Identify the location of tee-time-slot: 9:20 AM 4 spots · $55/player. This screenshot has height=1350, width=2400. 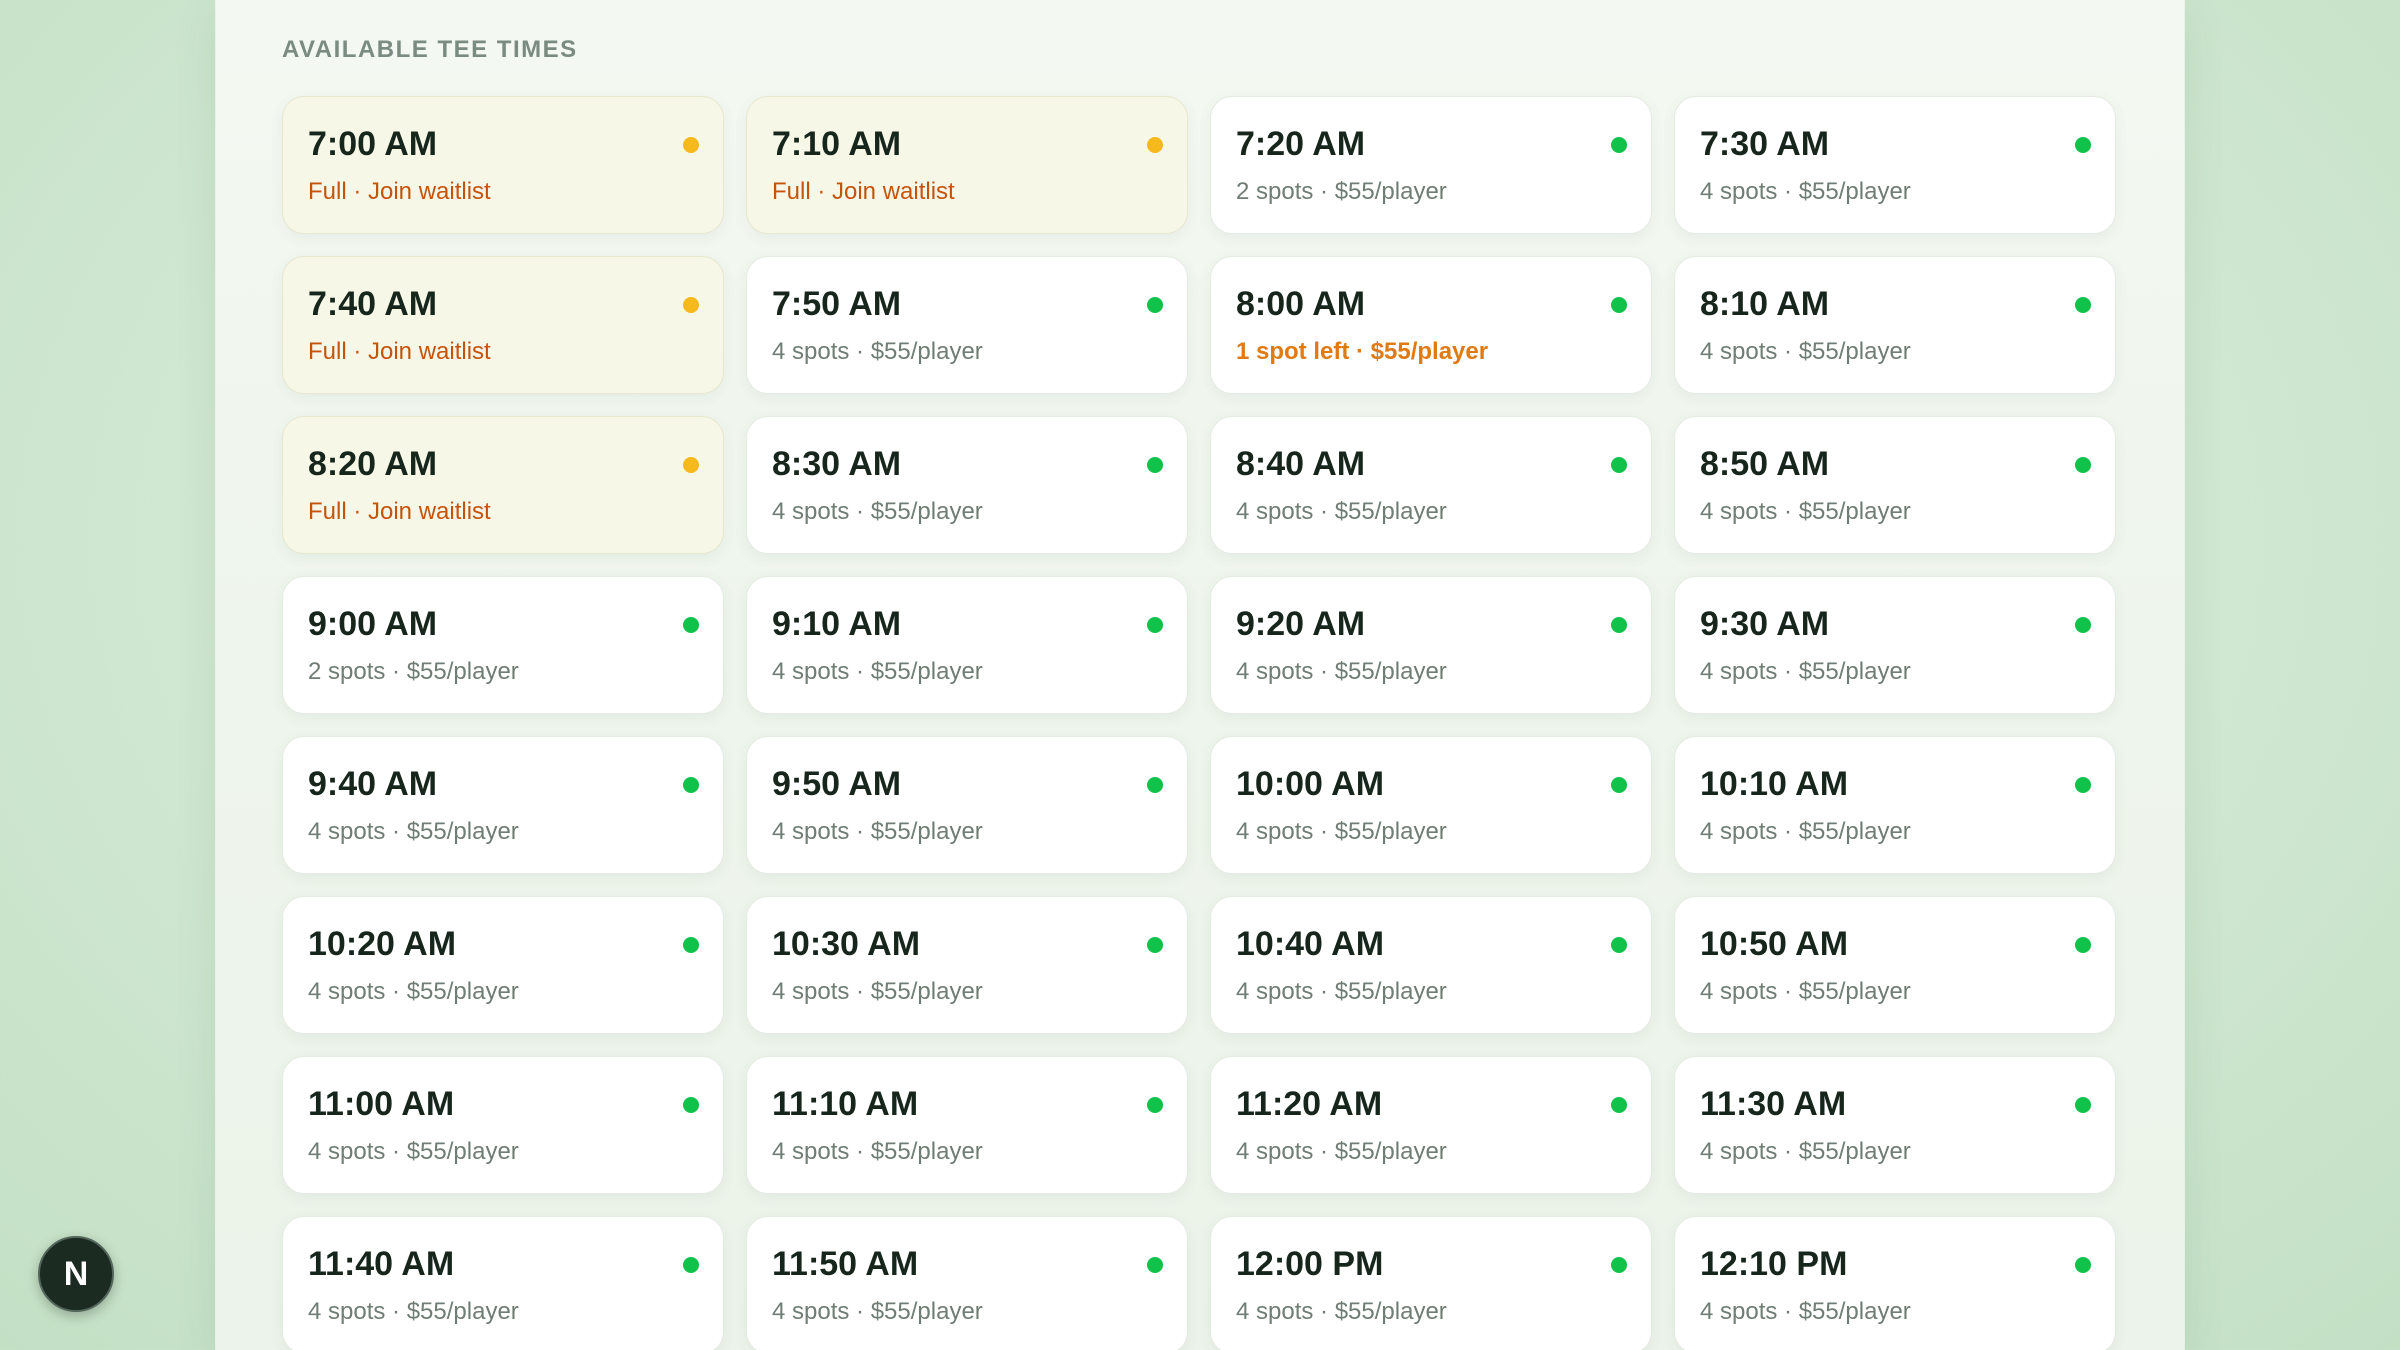
(1431, 645).